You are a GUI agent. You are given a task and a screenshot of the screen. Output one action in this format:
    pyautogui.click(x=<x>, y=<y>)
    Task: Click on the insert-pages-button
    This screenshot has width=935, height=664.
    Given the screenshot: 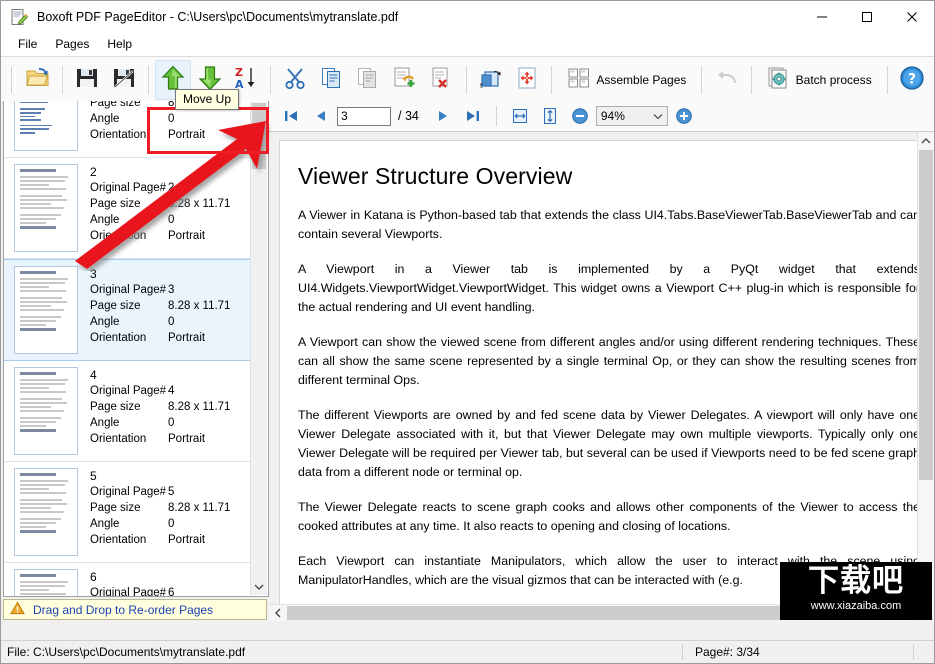 What is the action you would take?
    pyautogui.click(x=405, y=80)
    